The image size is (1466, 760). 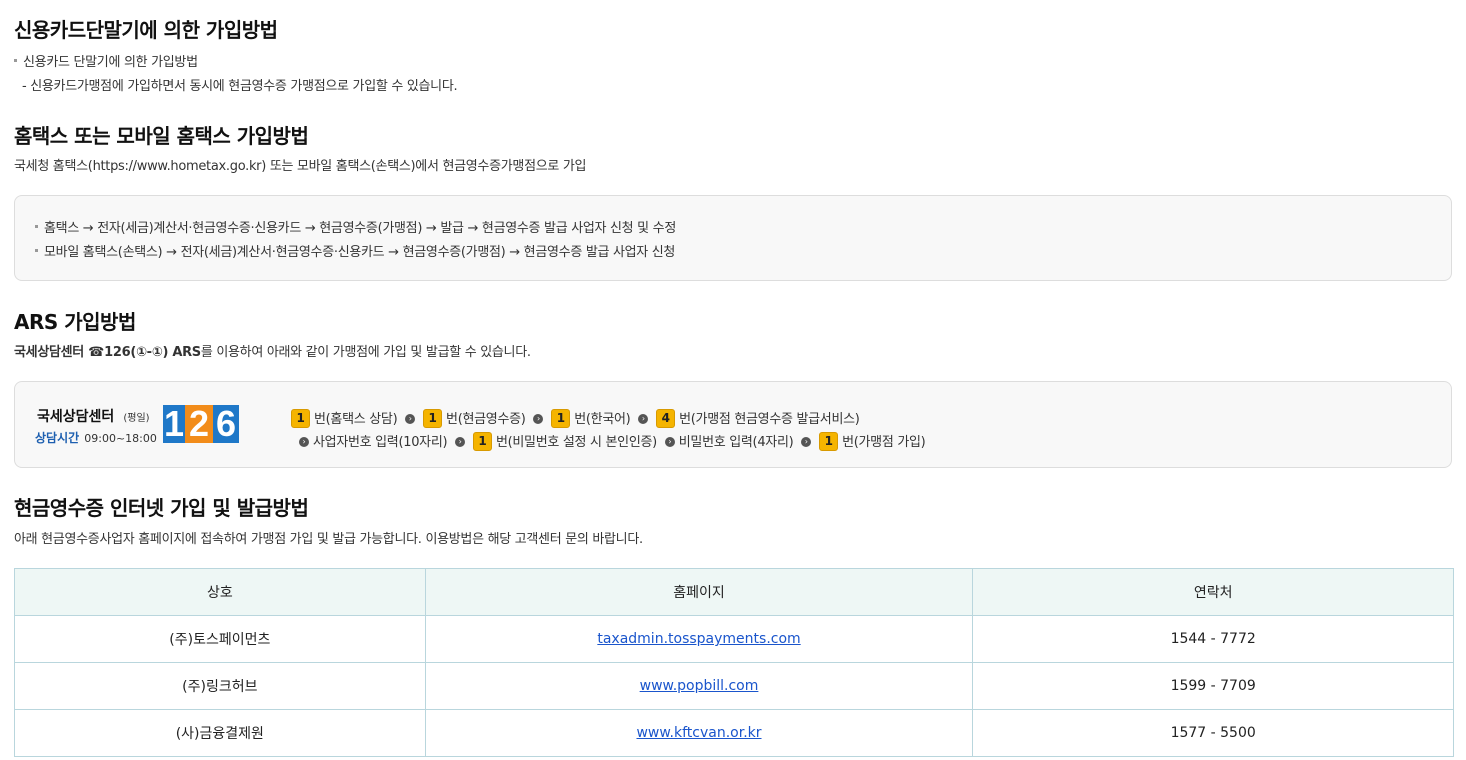 I want to click on section-title-ars: ARS 가입방법, so click(x=75, y=322).